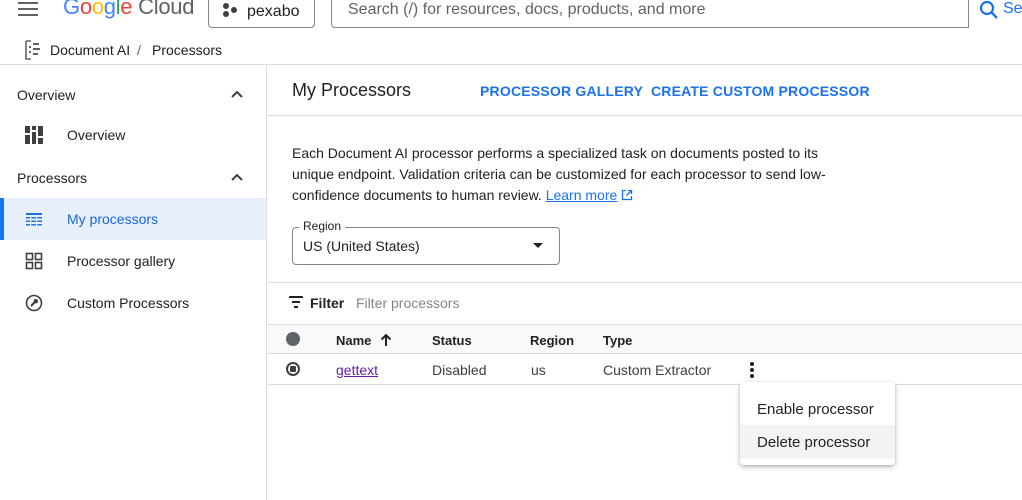  Describe the element at coordinates (327, 303) in the screenshot. I see `filter-label: Filter` at that location.